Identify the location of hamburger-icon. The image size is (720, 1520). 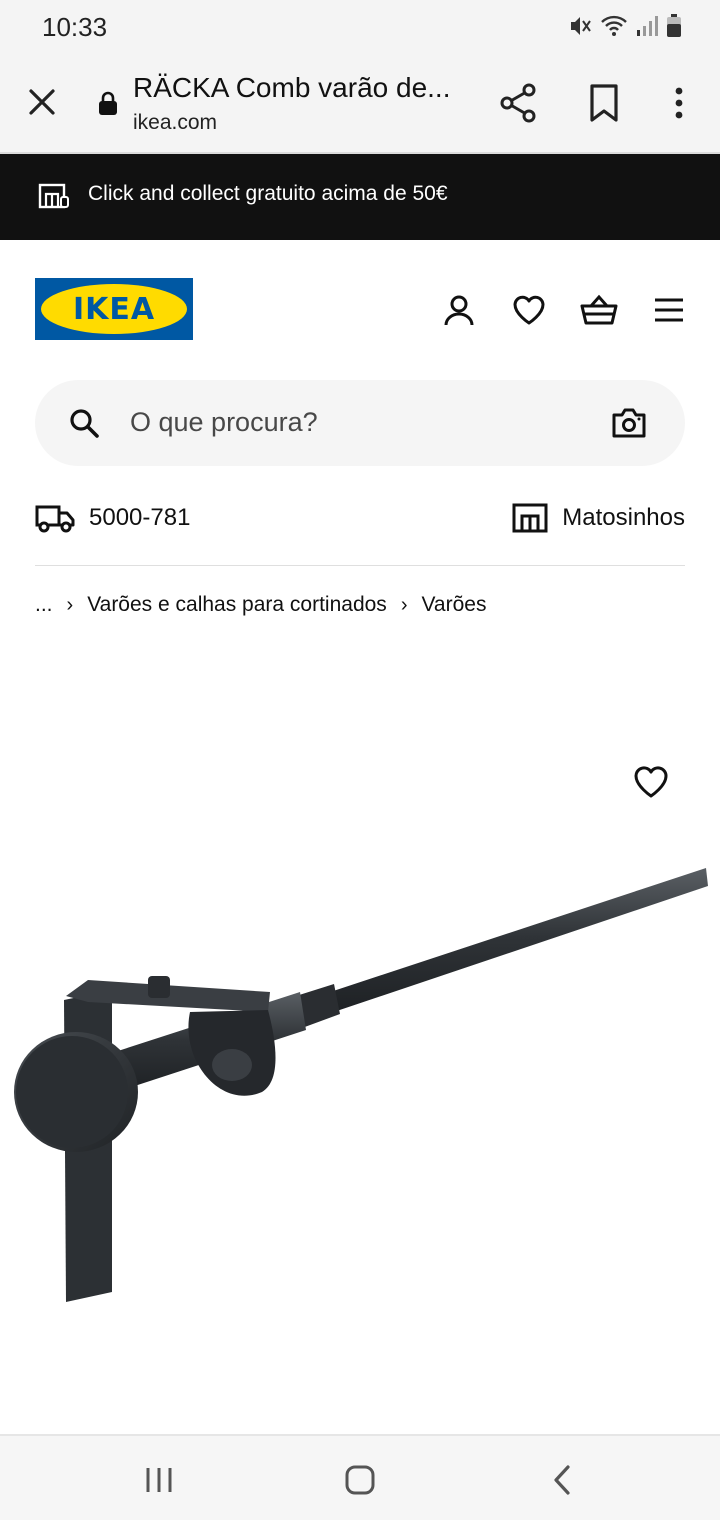
(669, 310).